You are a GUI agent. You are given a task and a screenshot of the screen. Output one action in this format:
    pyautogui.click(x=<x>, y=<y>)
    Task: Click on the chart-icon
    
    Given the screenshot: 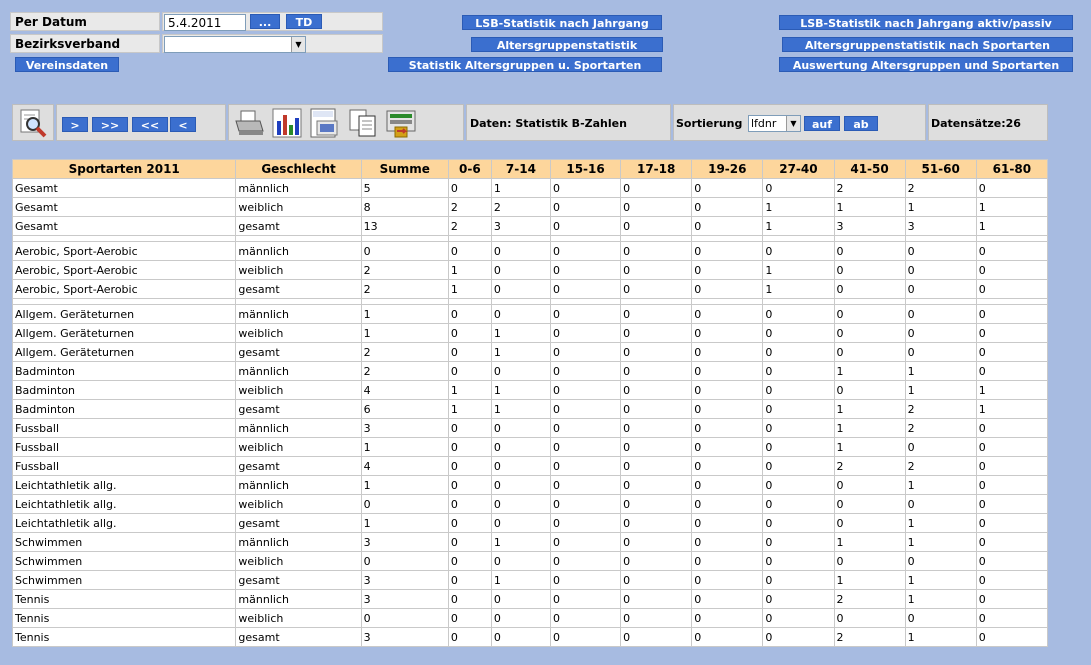 What is the action you would take?
    pyautogui.click(x=287, y=123)
    